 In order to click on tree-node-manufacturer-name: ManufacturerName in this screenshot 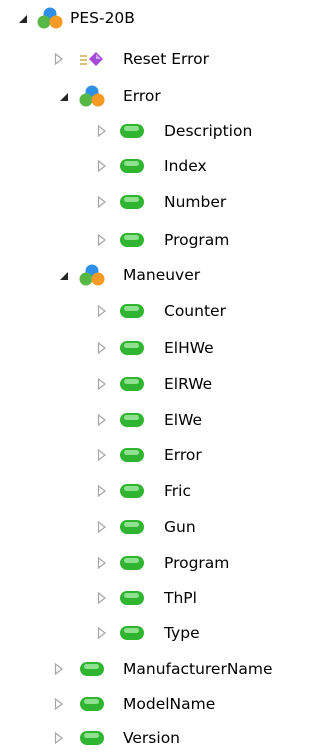, I will do `click(166, 669)`.